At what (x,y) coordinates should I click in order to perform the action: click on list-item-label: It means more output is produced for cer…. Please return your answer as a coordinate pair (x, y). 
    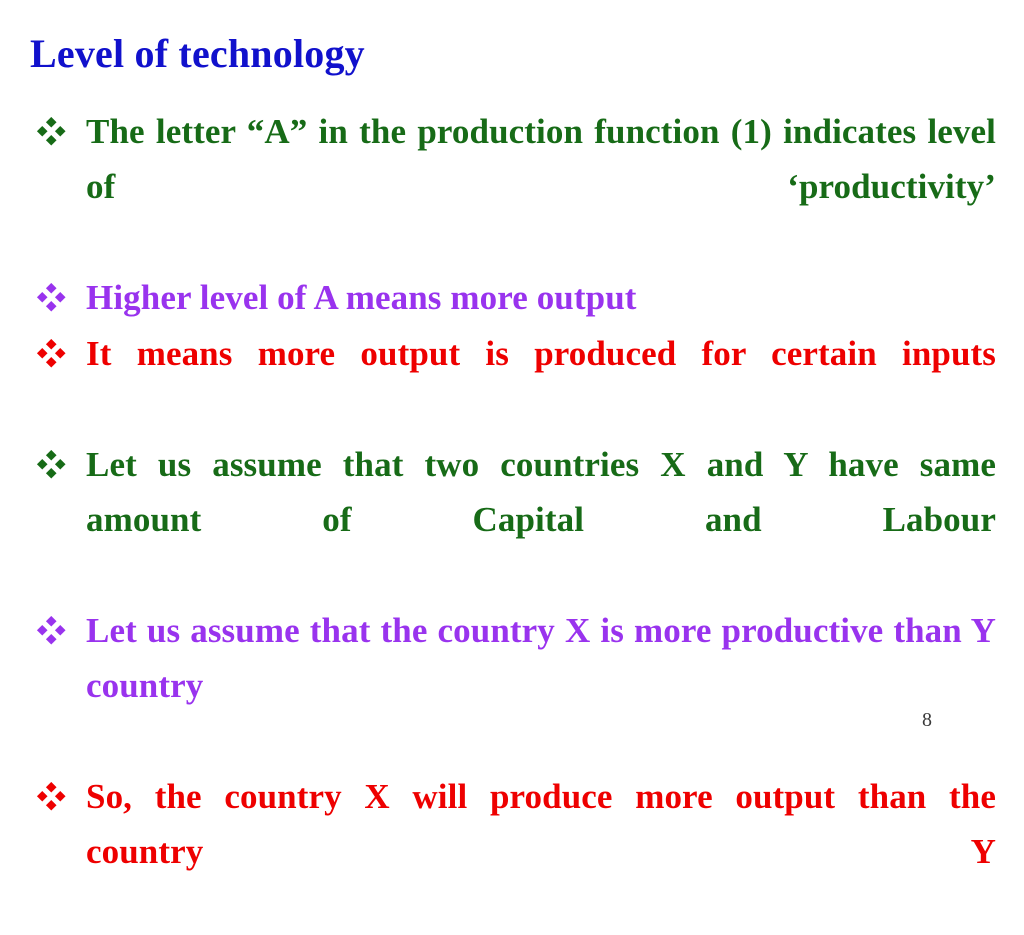
    Looking at the image, I should click on (541, 353).